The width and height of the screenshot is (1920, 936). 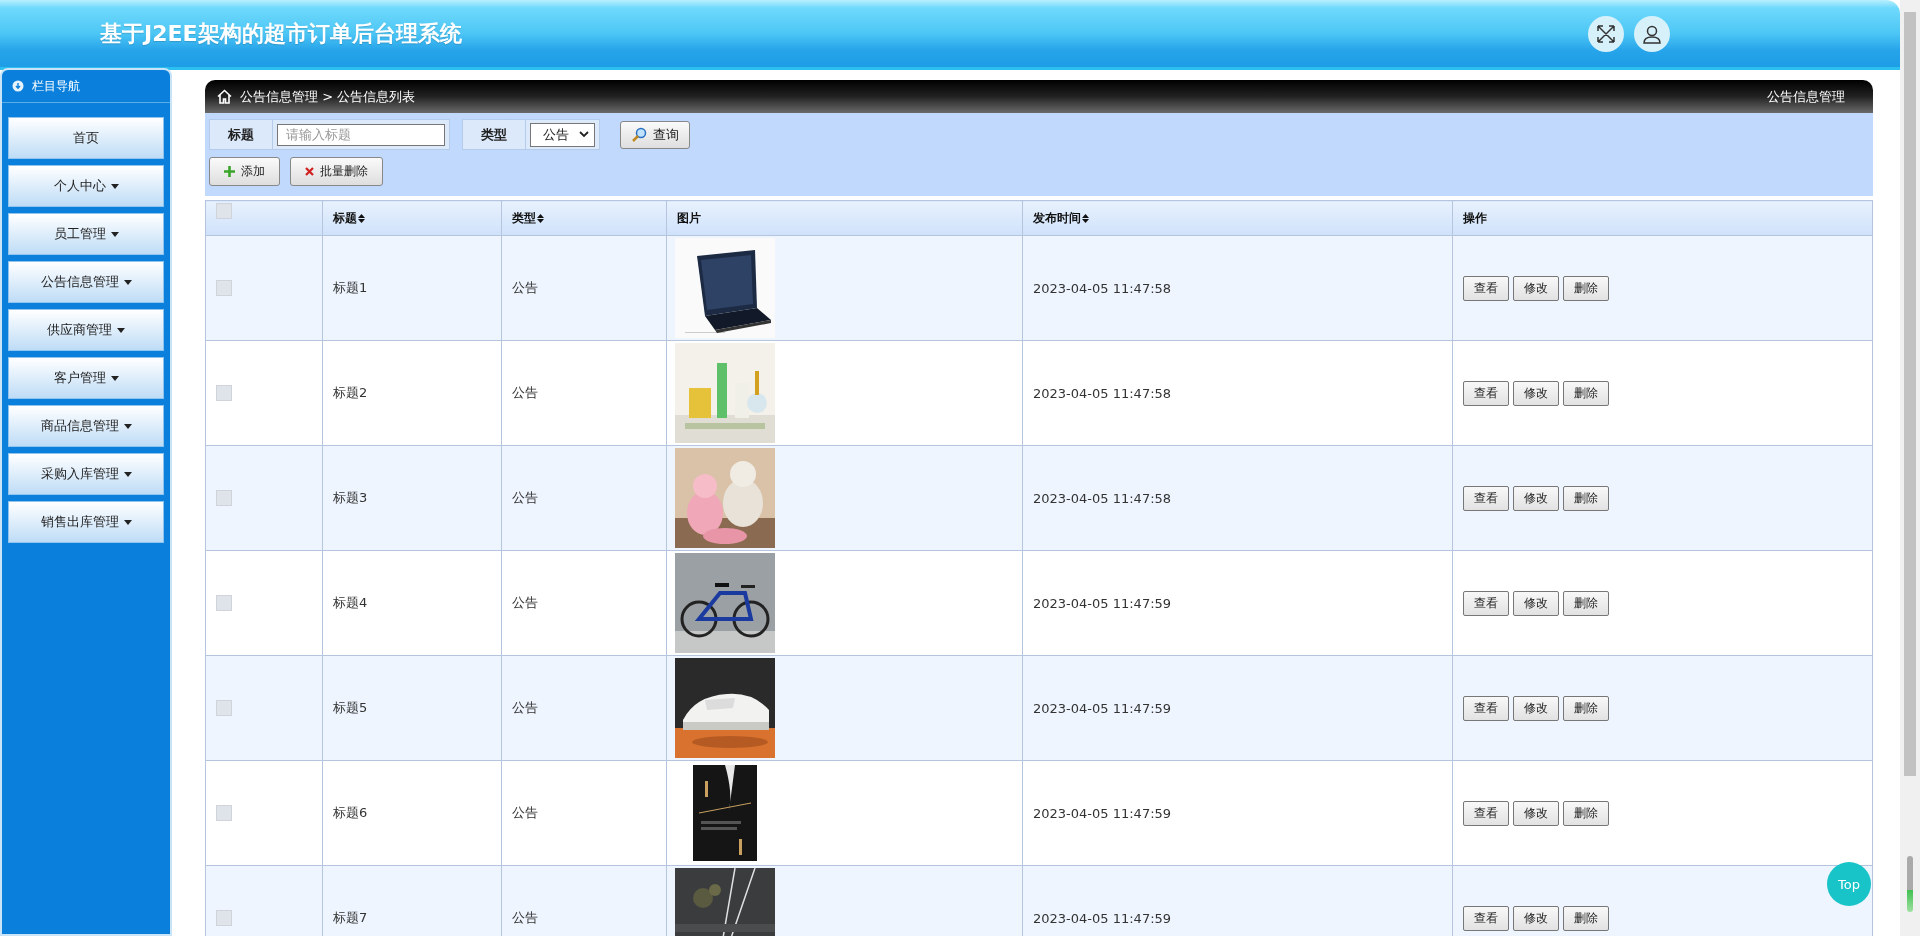 I want to click on breadcrumb-path: 公告信息管理 > 公告信息列表, so click(x=328, y=96).